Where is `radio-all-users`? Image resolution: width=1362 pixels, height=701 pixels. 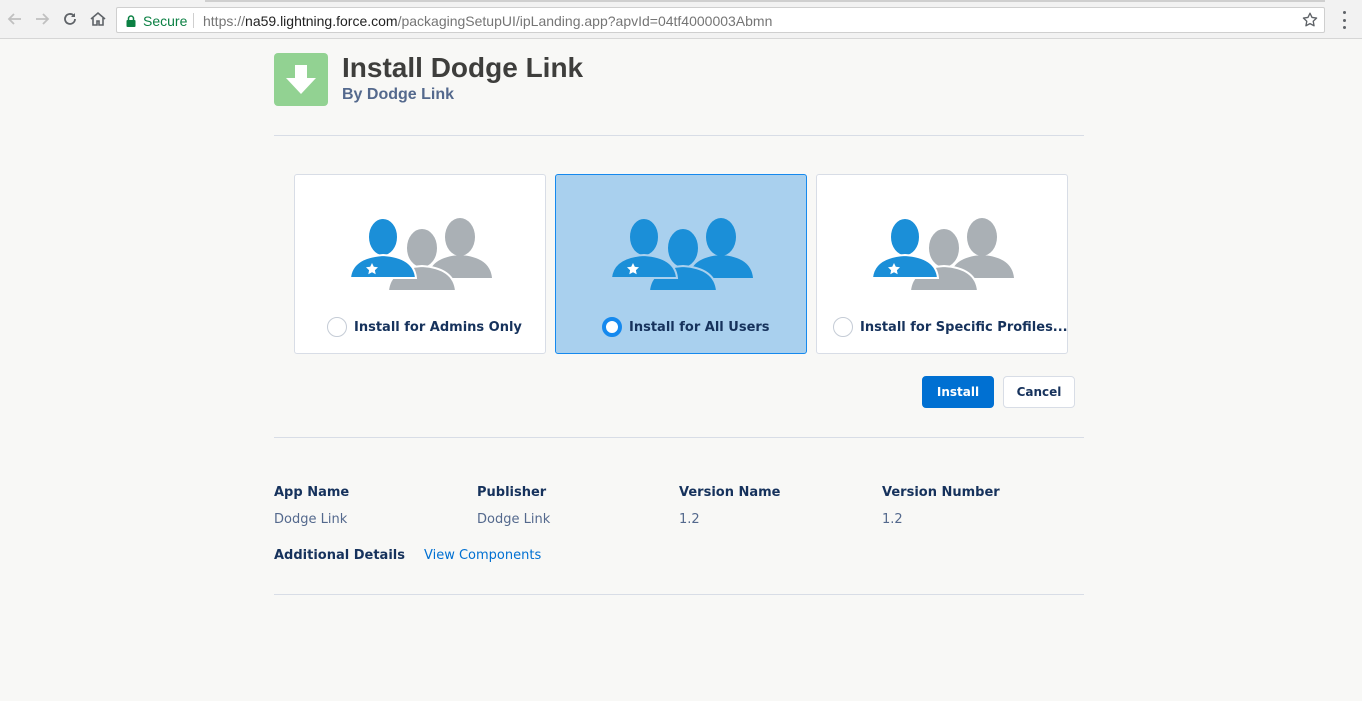 radio-all-users is located at coordinates (612, 327).